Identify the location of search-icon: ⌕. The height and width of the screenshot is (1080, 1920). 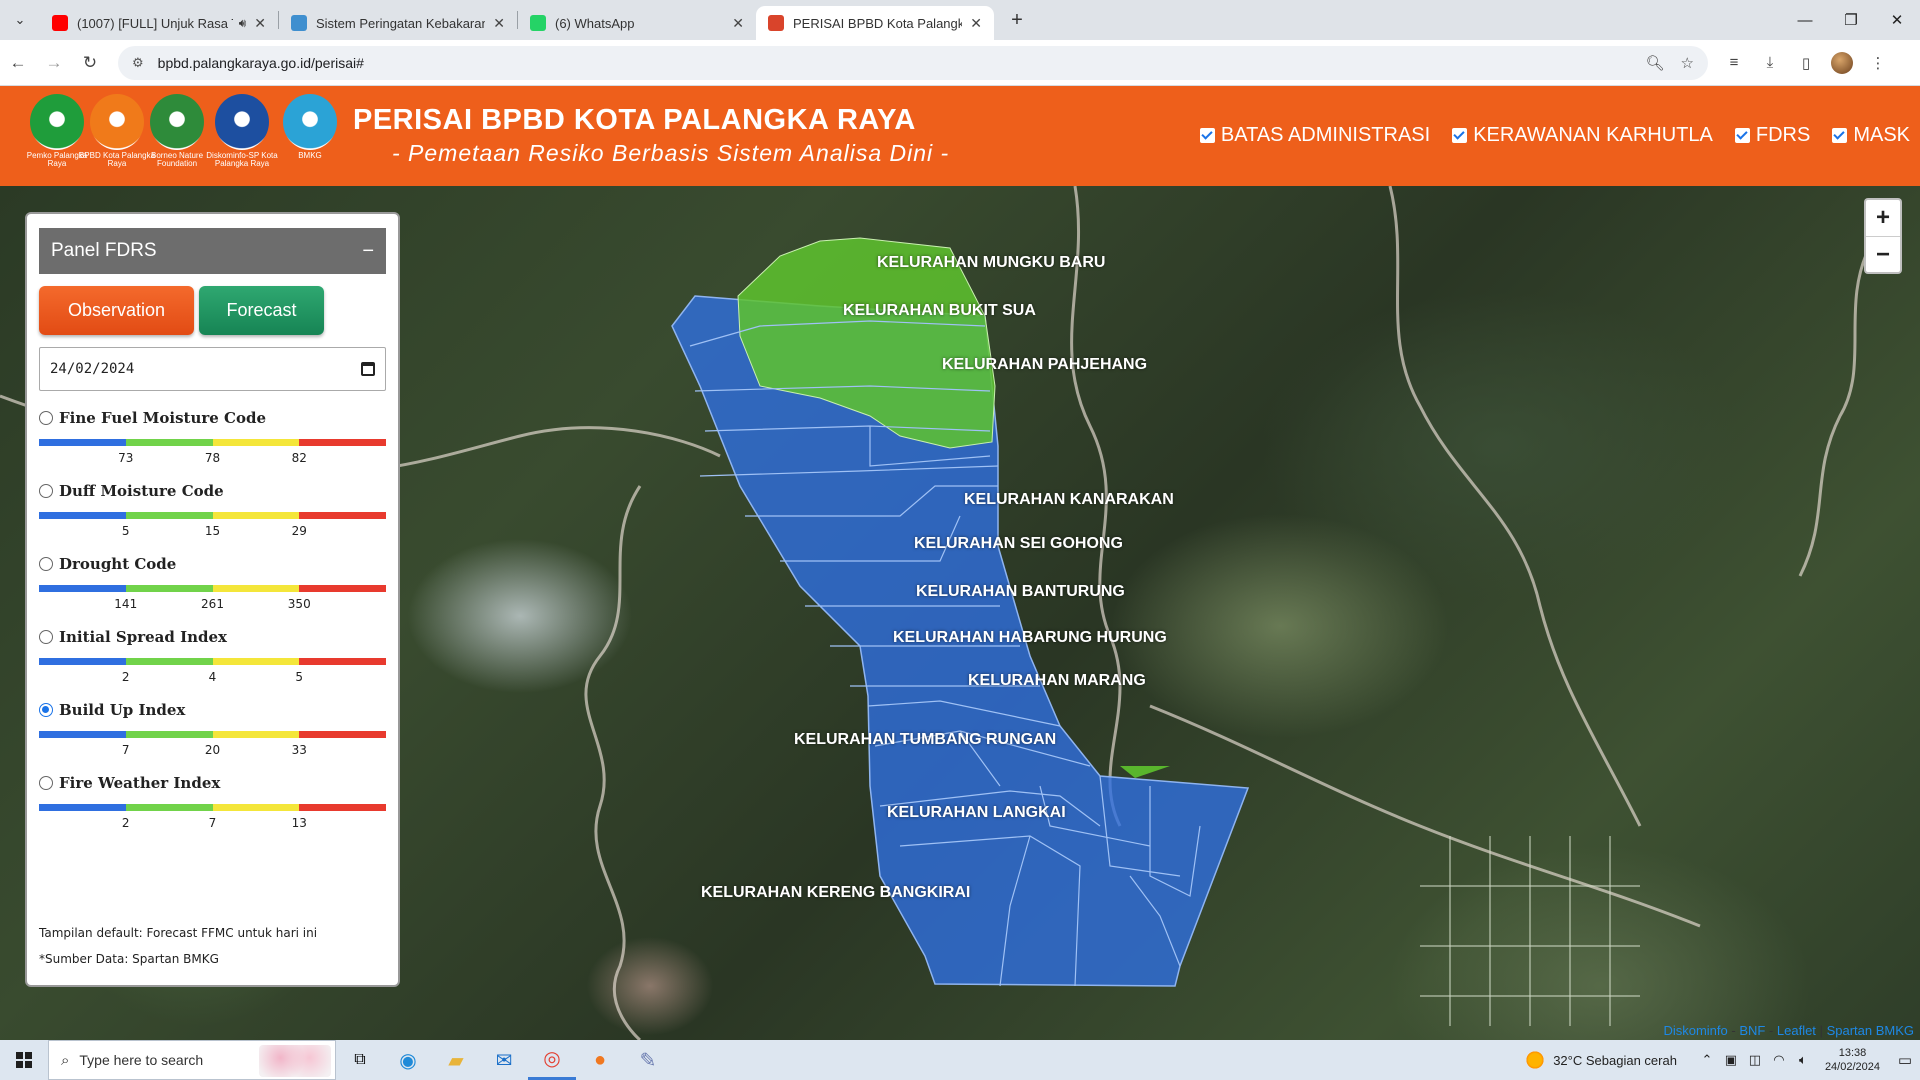
(65, 1060).